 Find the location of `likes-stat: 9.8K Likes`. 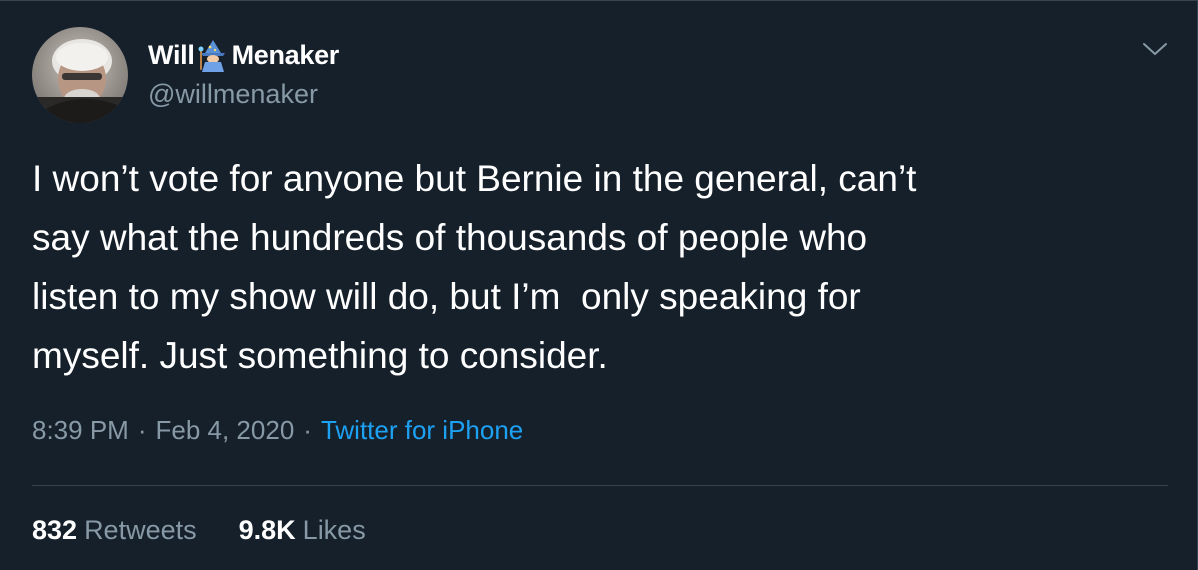

likes-stat: 9.8K Likes is located at coordinates (302, 530).